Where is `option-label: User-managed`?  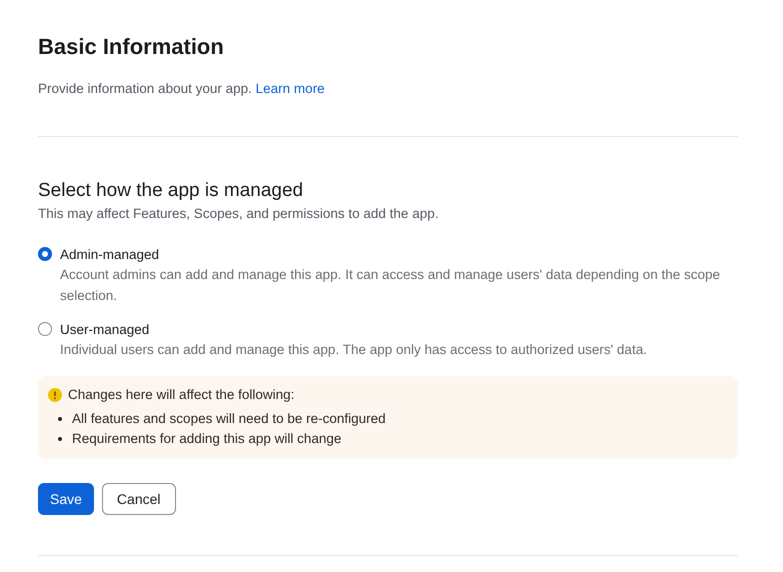
option-label: User-managed is located at coordinates (353, 329).